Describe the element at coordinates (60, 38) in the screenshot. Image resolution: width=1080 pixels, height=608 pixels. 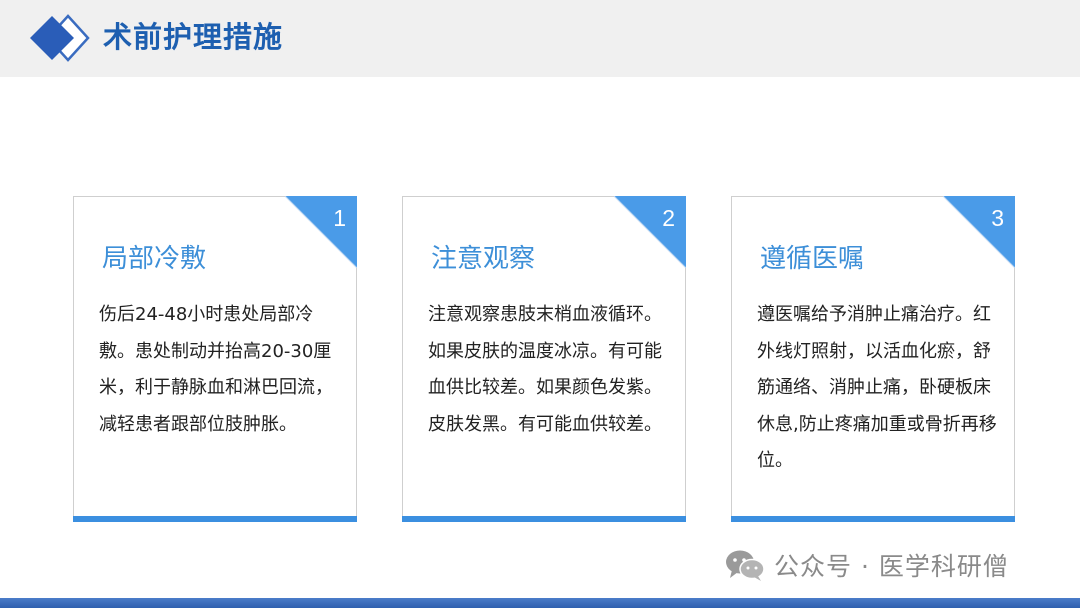
I see `diamond-logo-icon` at that location.